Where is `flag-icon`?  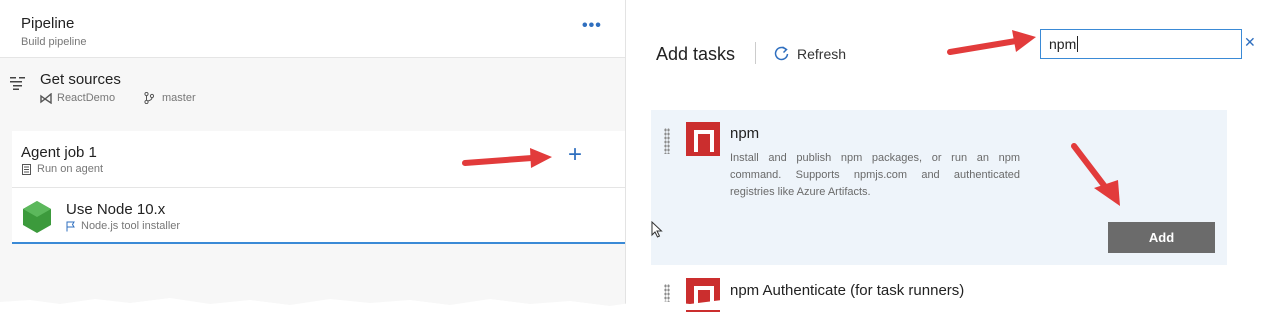 flag-icon is located at coordinates (70, 226).